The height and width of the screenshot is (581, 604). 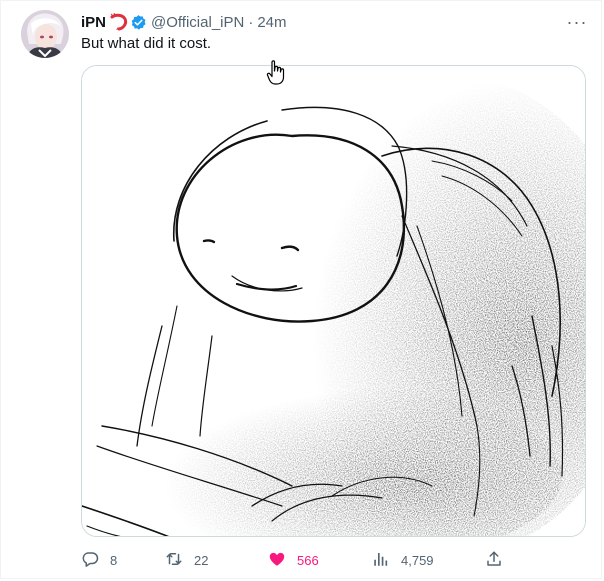 I want to click on retweet-count: 22, so click(x=201, y=560).